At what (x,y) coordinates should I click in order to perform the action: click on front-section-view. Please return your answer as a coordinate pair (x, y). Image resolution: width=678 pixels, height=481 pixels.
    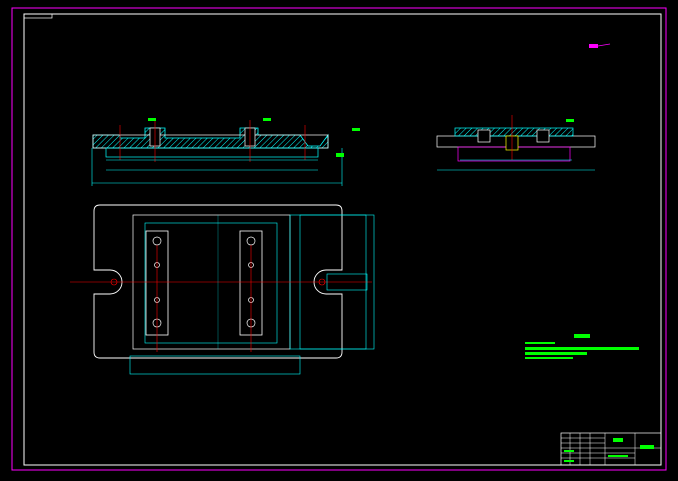
    Looking at the image, I should click on (225, 152).